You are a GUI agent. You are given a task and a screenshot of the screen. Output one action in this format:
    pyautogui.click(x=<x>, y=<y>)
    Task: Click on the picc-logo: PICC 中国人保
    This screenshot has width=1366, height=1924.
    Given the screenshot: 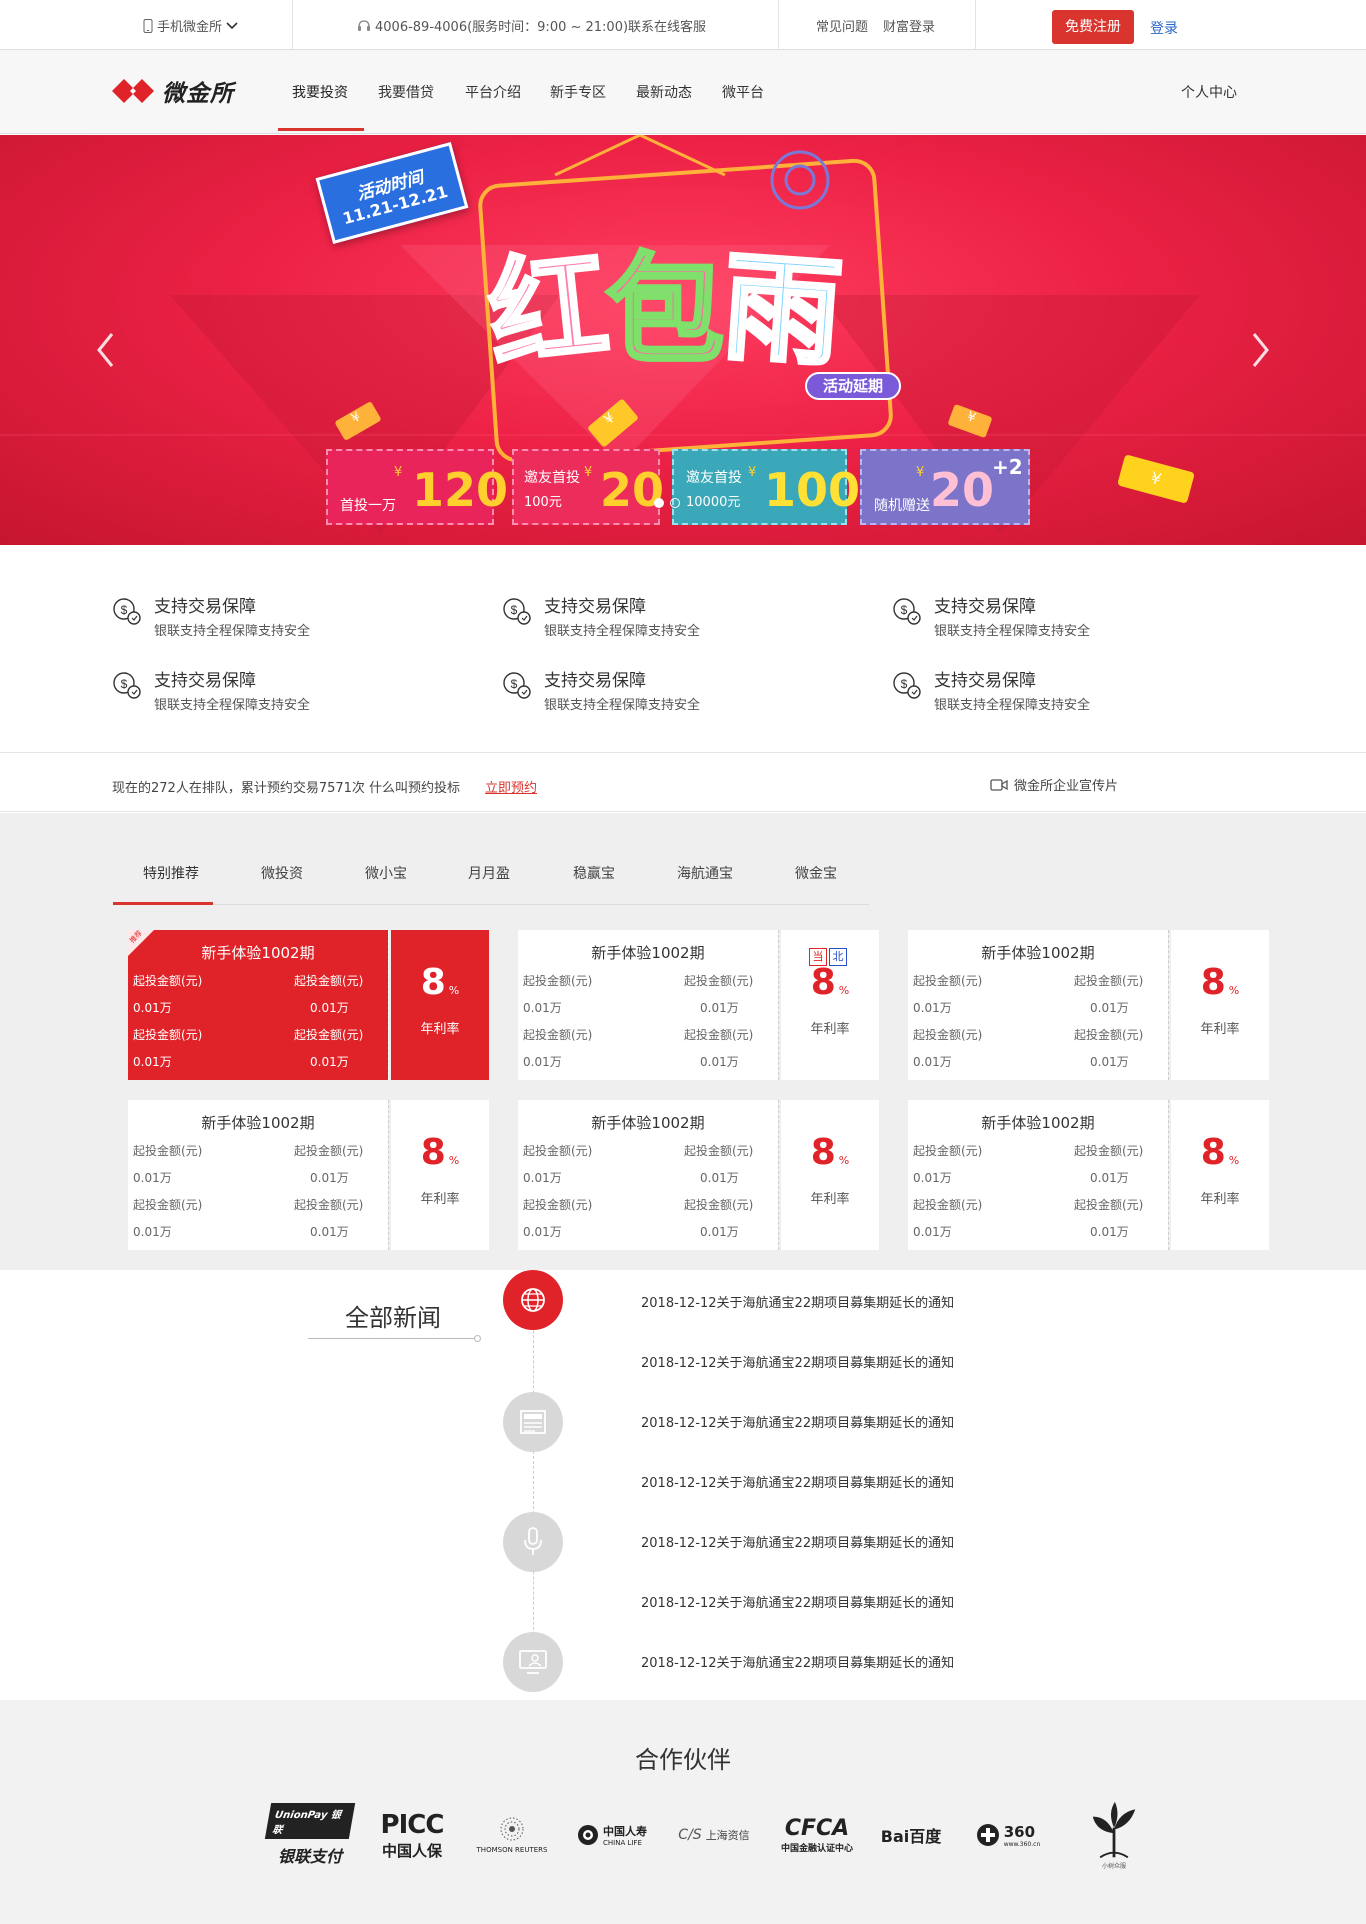 What is the action you would take?
    pyautogui.click(x=412, y=1835)
    